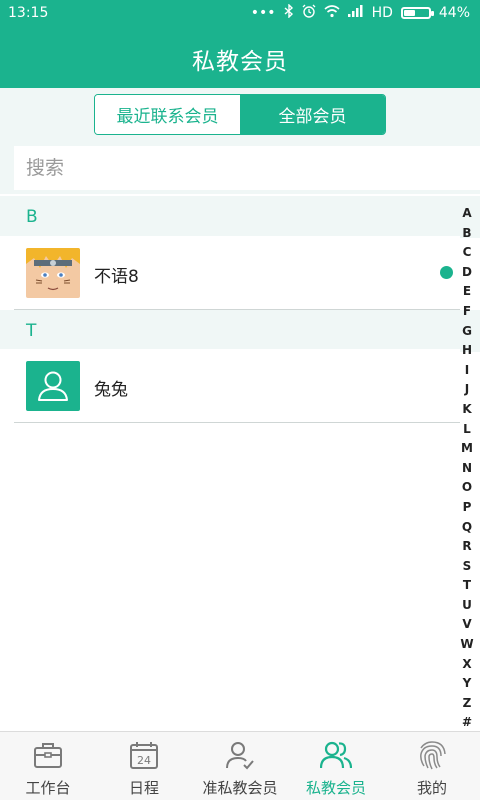  Describe the element at coordinates (446, 272) in the screenshot. I see `online-status-dot` at that location.